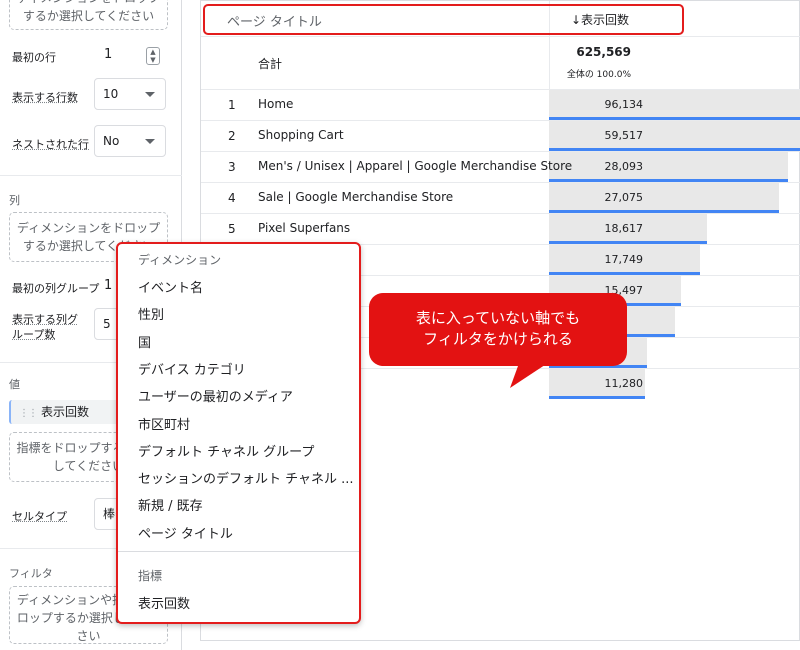 This screenshot has width=800, height=650. I want to click on nested-rows-select: No, so click(130, 141).